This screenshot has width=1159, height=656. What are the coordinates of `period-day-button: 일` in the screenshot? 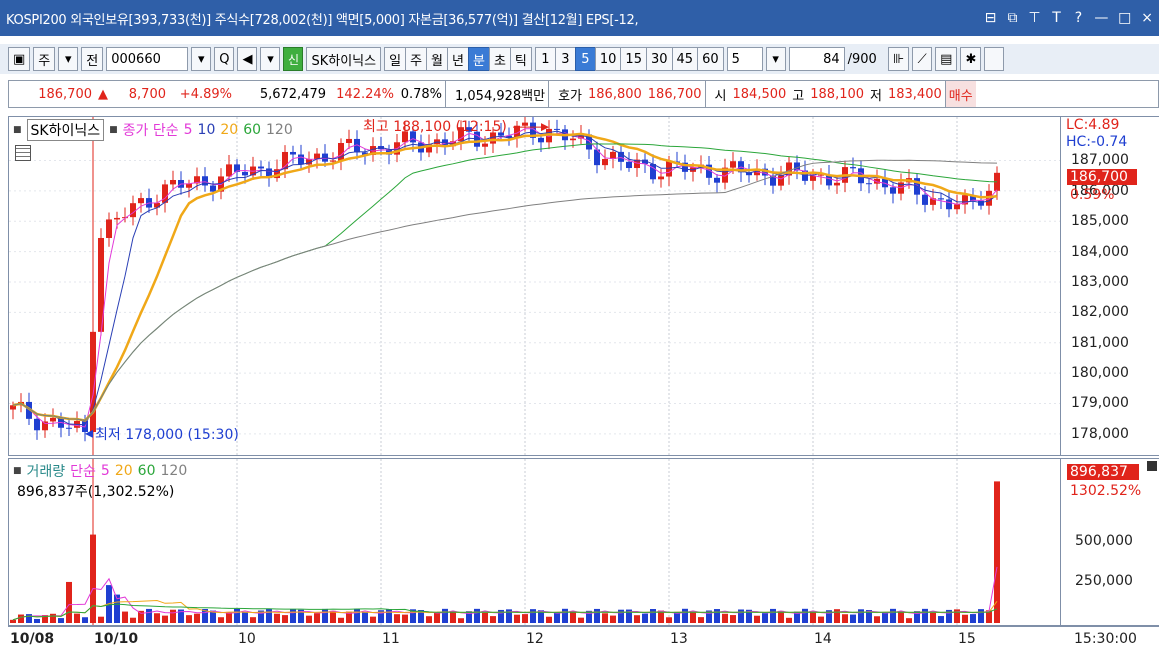 It's located at (395, 59).